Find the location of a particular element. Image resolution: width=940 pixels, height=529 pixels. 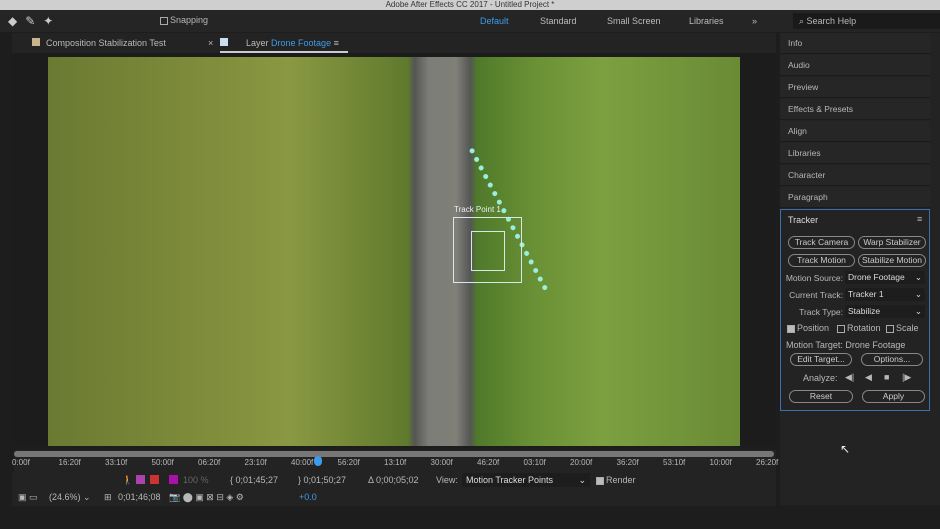

exposure-value: +0.0 is located at coordinates (308, 497).